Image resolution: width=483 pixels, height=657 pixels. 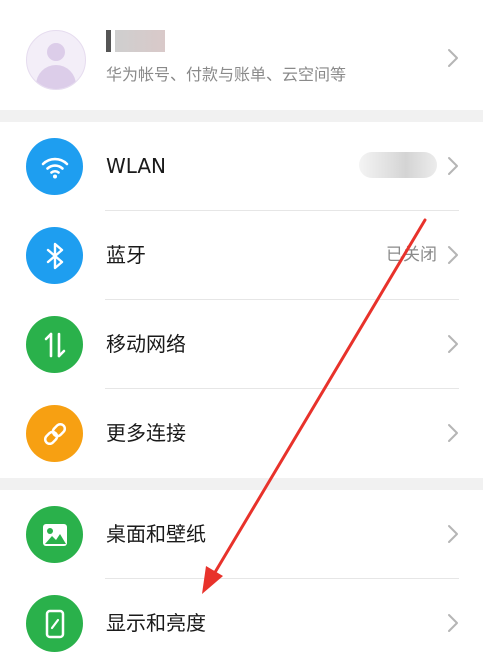 What do you see at coordinates (411, 255) in the screenshot?
I see `bluetooth-status: 已关闭` at bounding box center [411, 255].